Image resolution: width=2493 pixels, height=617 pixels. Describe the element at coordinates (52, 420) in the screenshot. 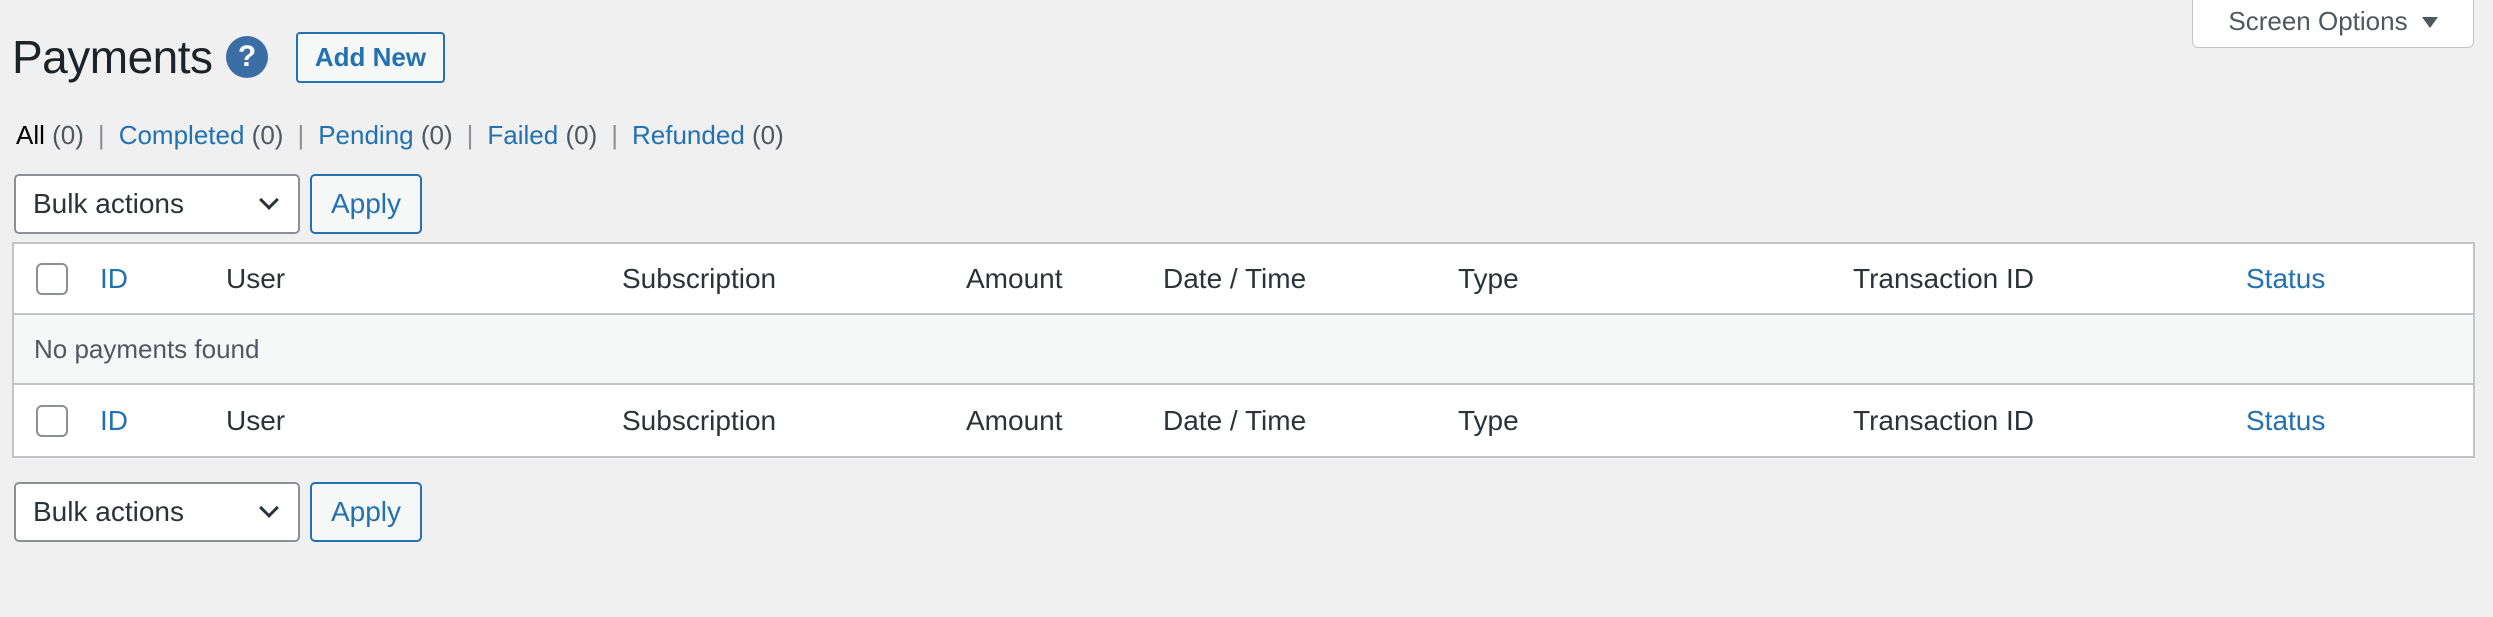

I see `select-all-checkbox-footer` at that location.